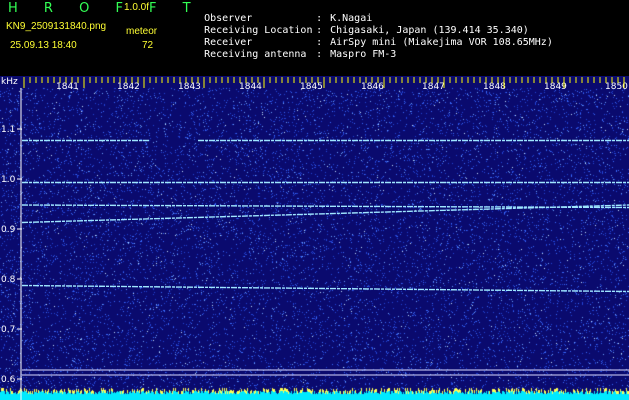 The width and height of the screenshot is (629, 400). I want to click on time-label: 1850, so click(616, 87).